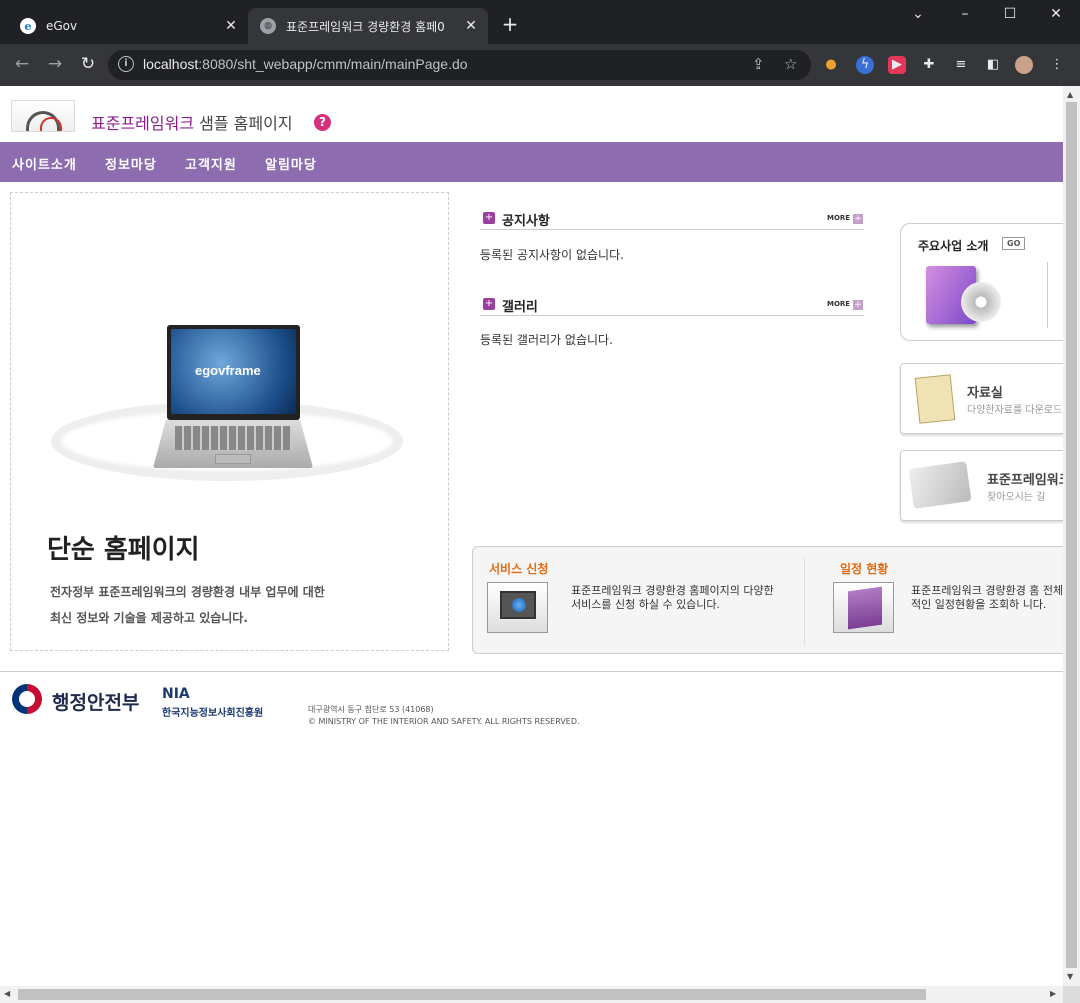 This screenshot has height=1003, width=1080. What do you see at coordinates (961, 65) in the screenshot?
I see `reading-list-icon: ≡` at bounding box center [961, 65].